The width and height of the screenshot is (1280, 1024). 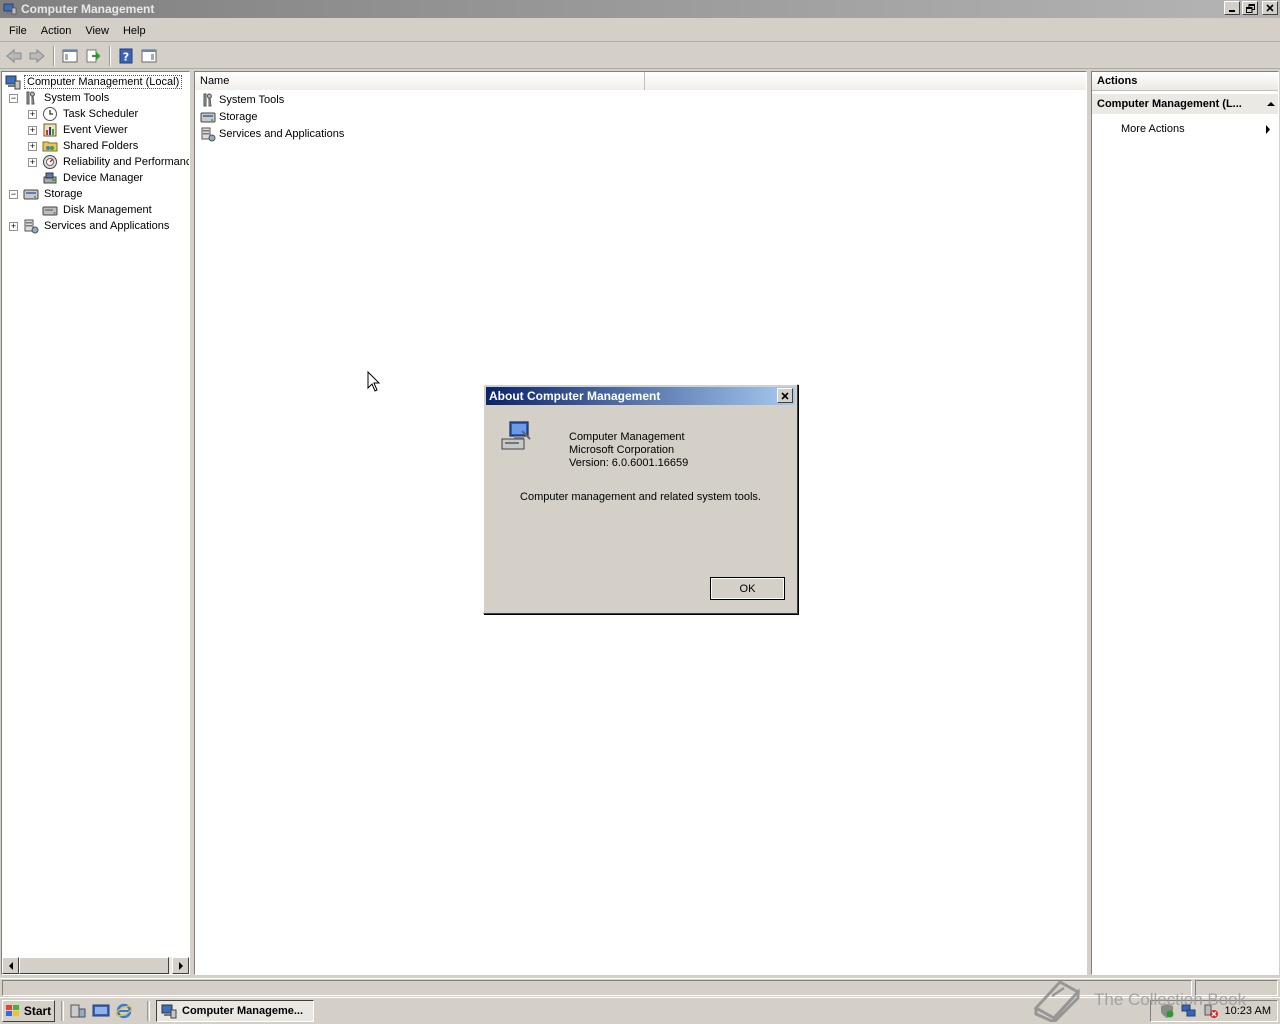 I want to click on back-arrow-icon, so click(x=14, y=55).